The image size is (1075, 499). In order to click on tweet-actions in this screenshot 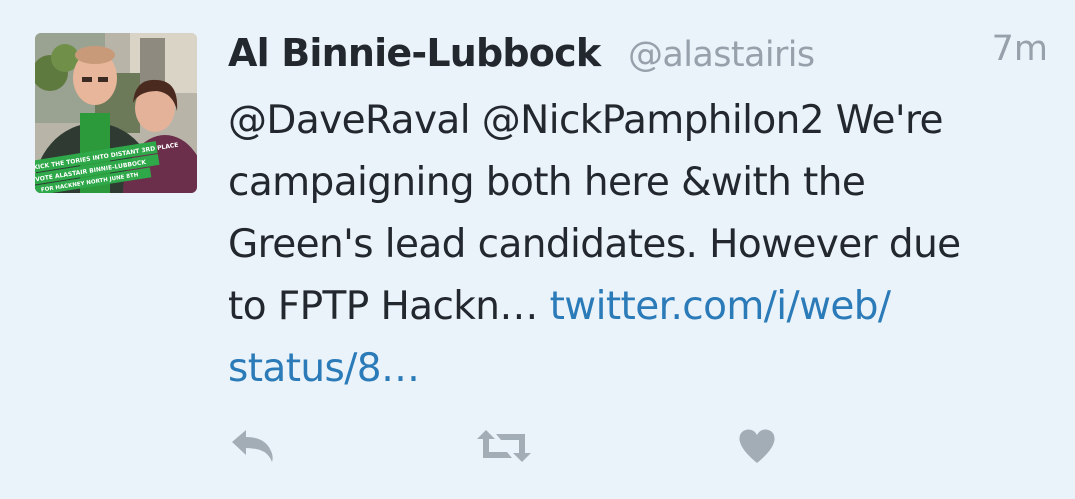, I will do `click(508, 446)`.